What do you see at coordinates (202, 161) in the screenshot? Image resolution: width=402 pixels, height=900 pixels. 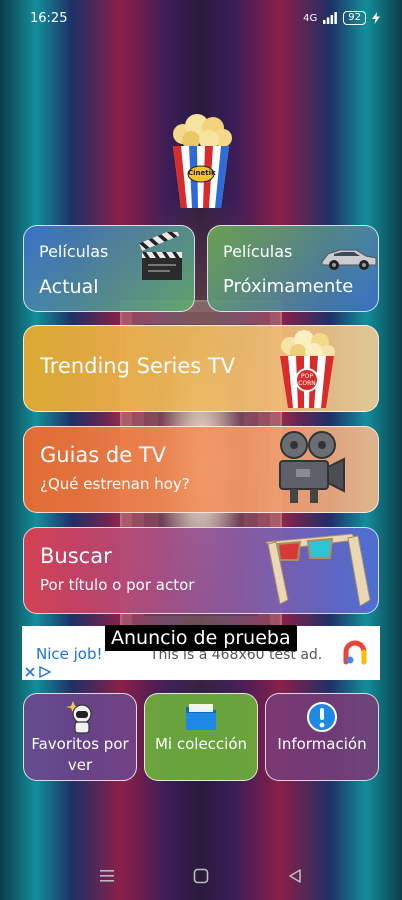 I see `popcorn-logo-icon` at bounding box center [202, 161].